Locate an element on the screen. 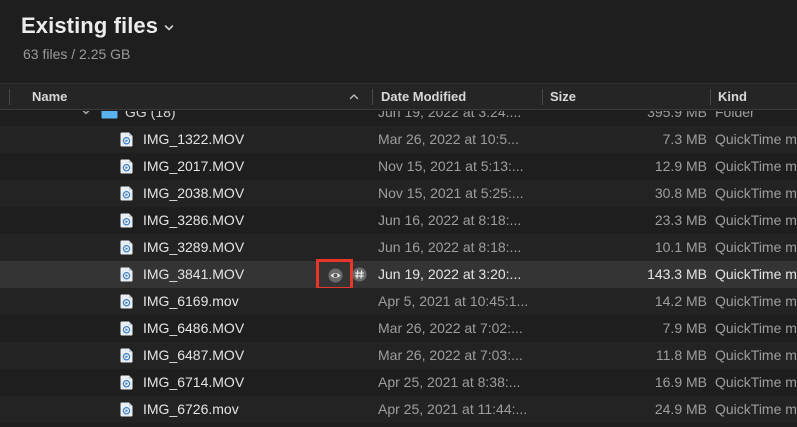  title-row: Existing files is located at coordinates (97, 26).